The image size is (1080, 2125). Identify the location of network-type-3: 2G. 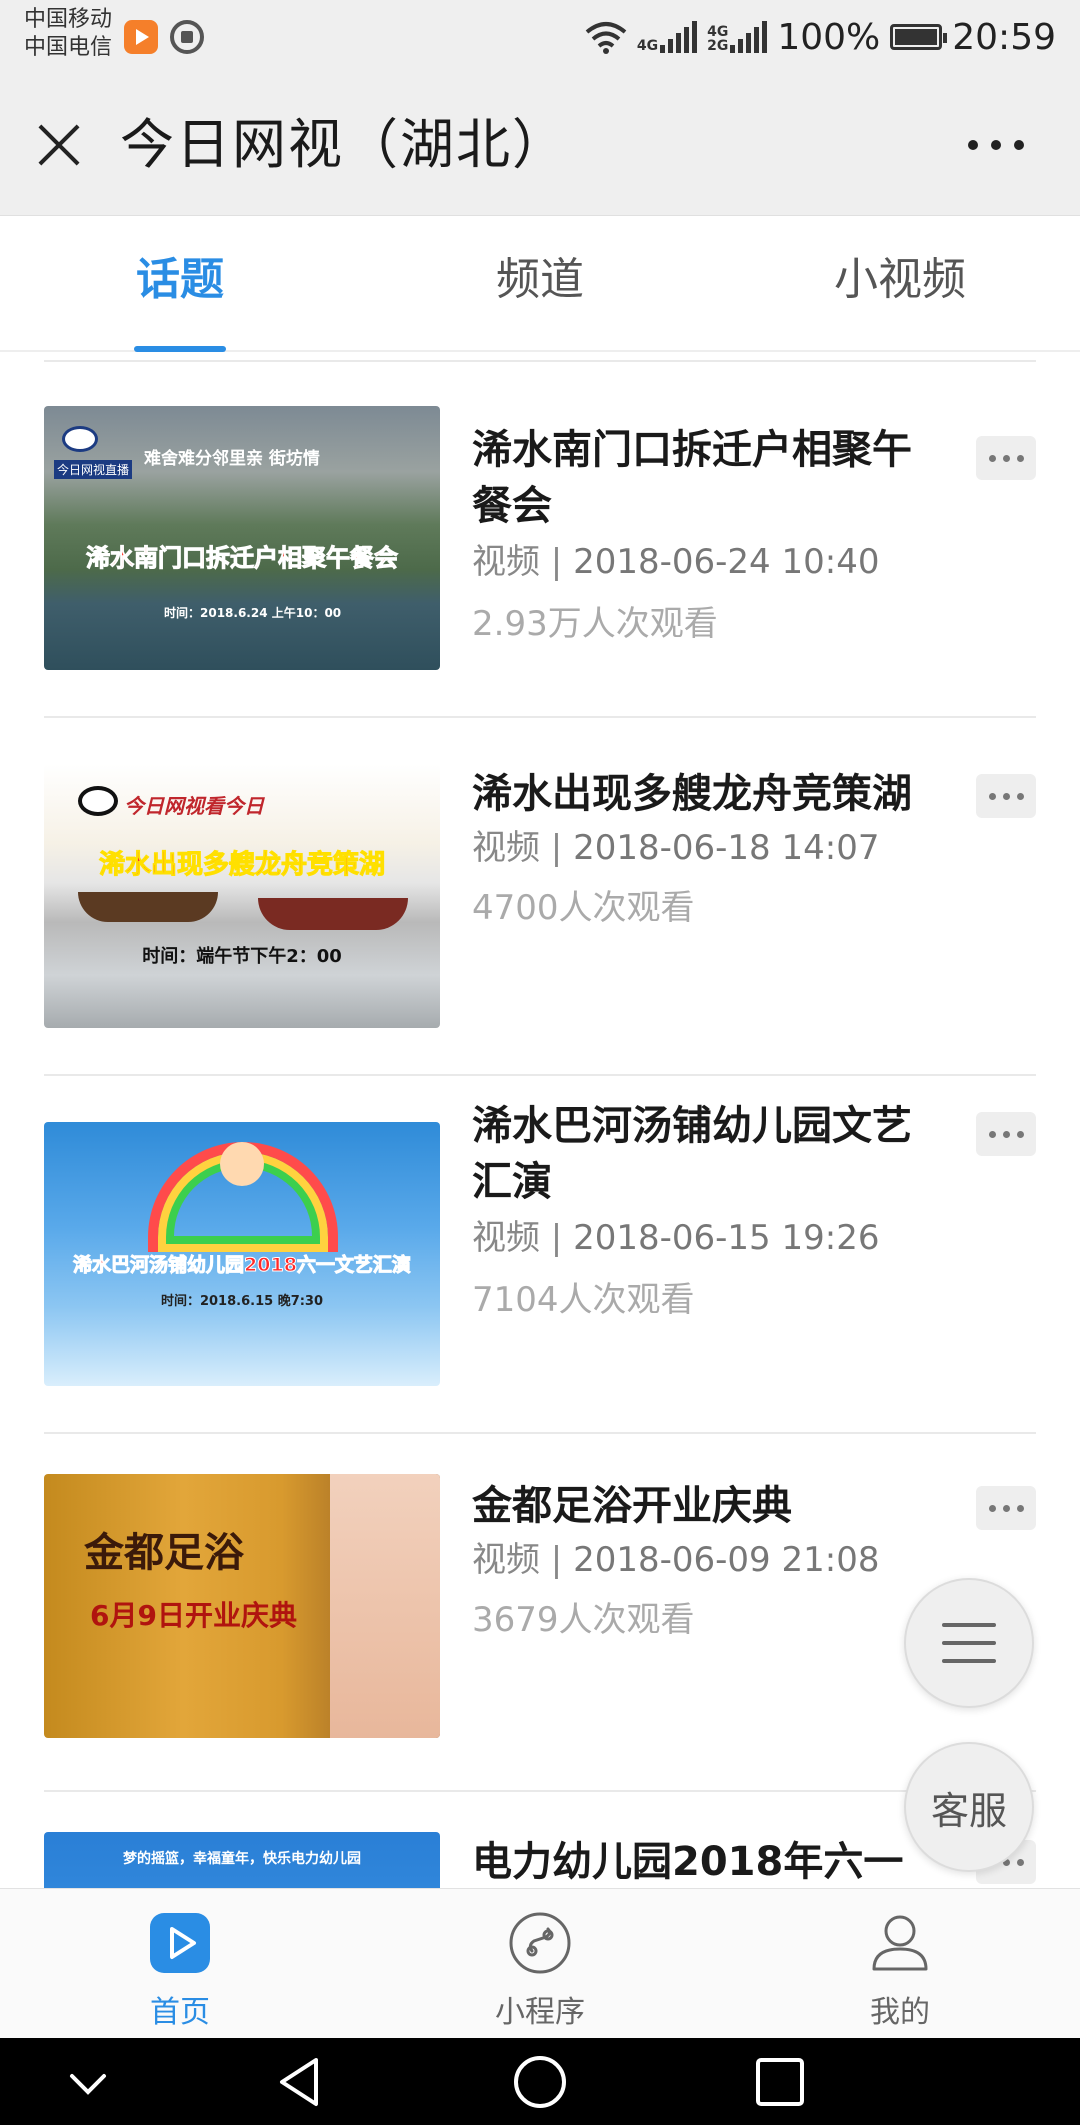
(718, 46).